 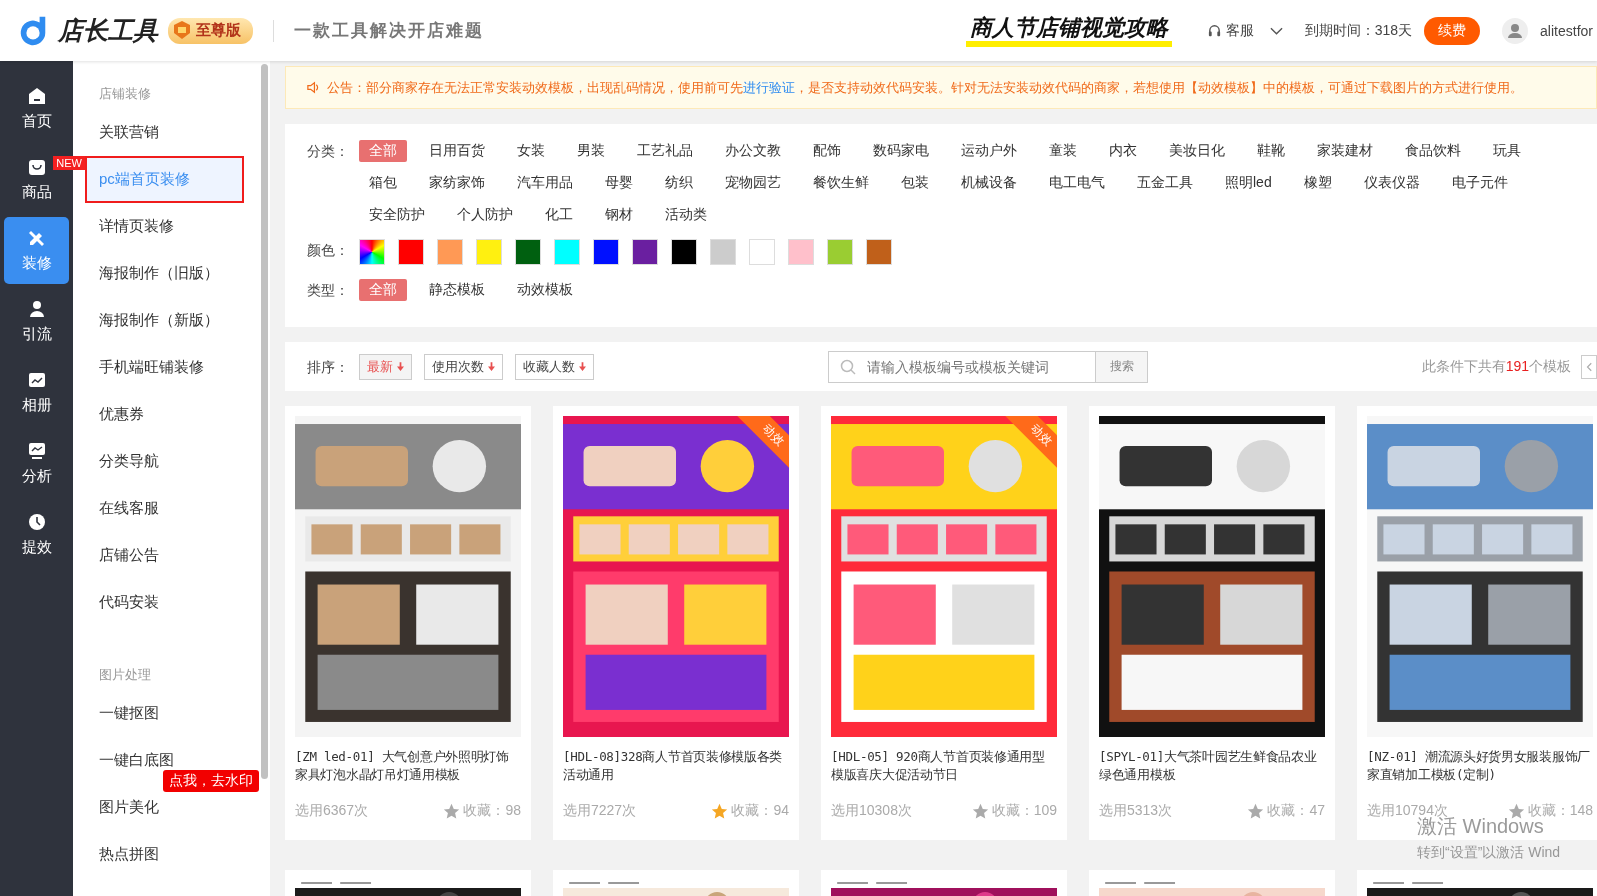 What do you see at coordinates (1296, 811) in the screenshot?
I see `favorite-count: 收藏：47` at bounding box center [1296, 811].